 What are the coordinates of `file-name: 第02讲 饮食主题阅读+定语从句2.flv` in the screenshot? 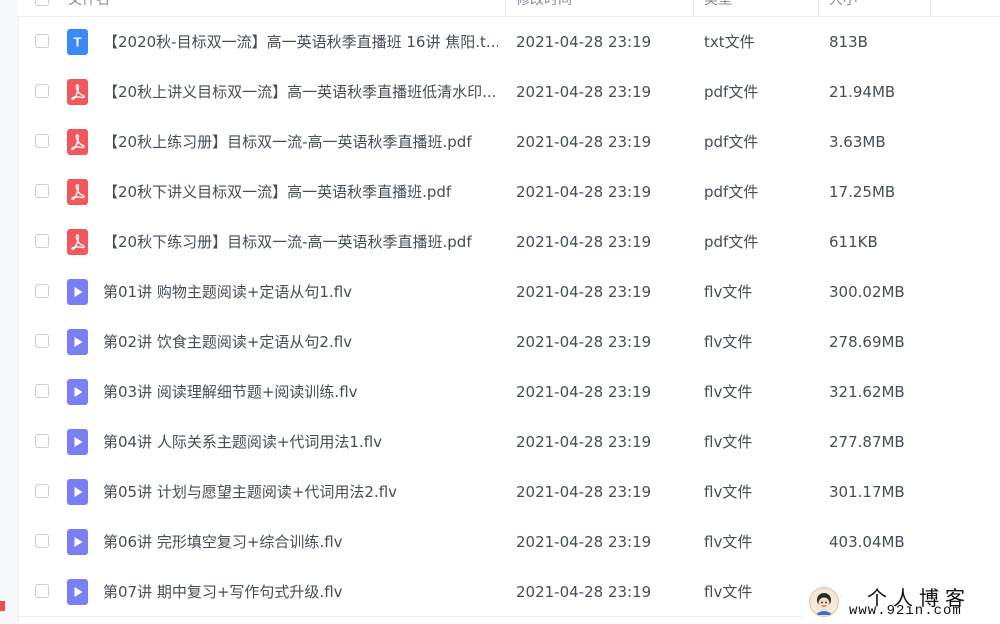 It's located at (300, 342).